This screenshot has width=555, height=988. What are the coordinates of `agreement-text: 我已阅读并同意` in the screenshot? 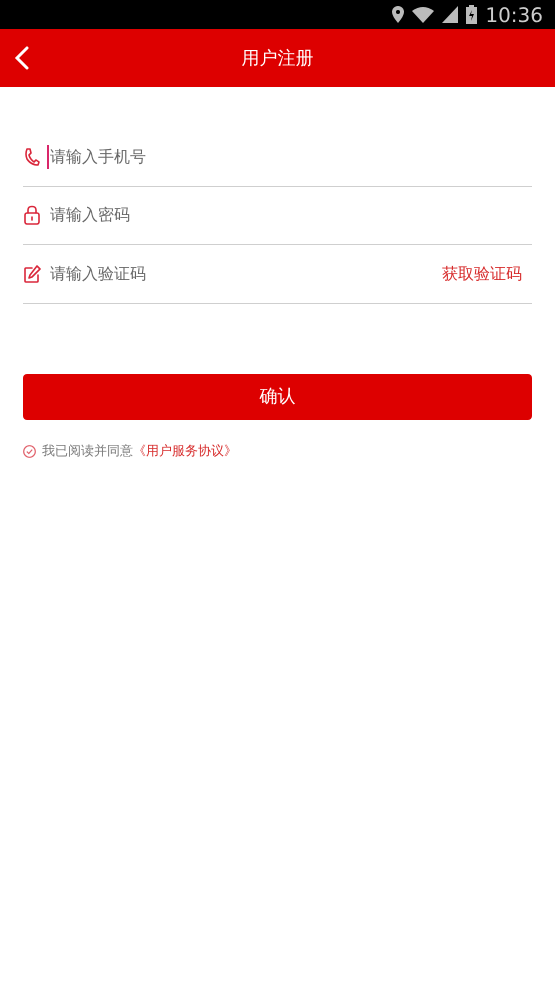 It's located at (87, 451).